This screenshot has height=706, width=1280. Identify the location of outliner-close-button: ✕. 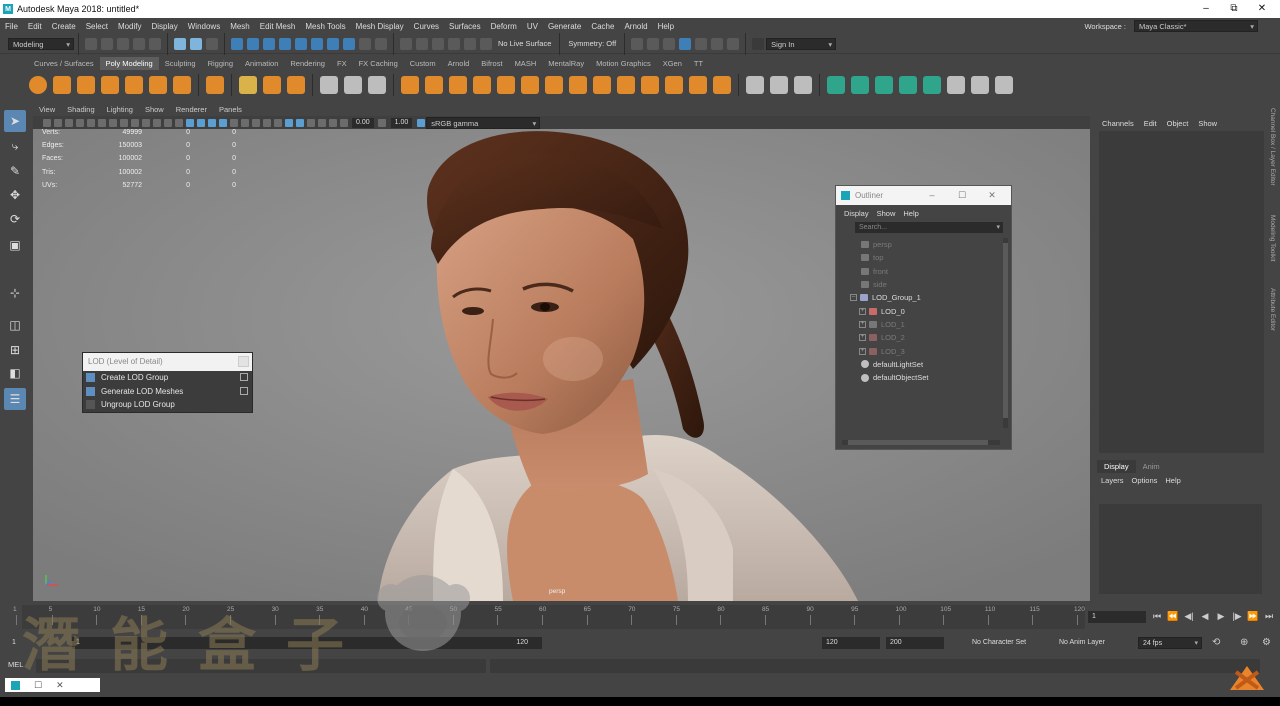
(992, 195).